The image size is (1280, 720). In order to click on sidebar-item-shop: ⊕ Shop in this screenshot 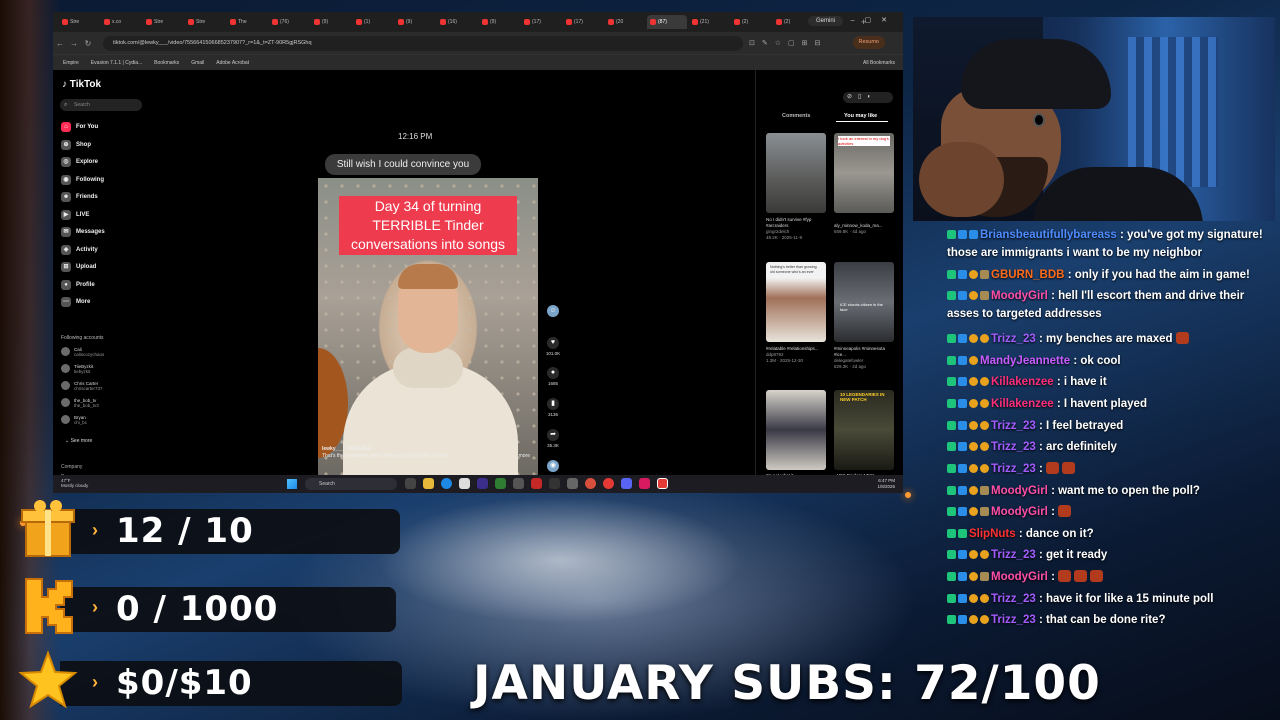, I will do `click(103, 145)`.